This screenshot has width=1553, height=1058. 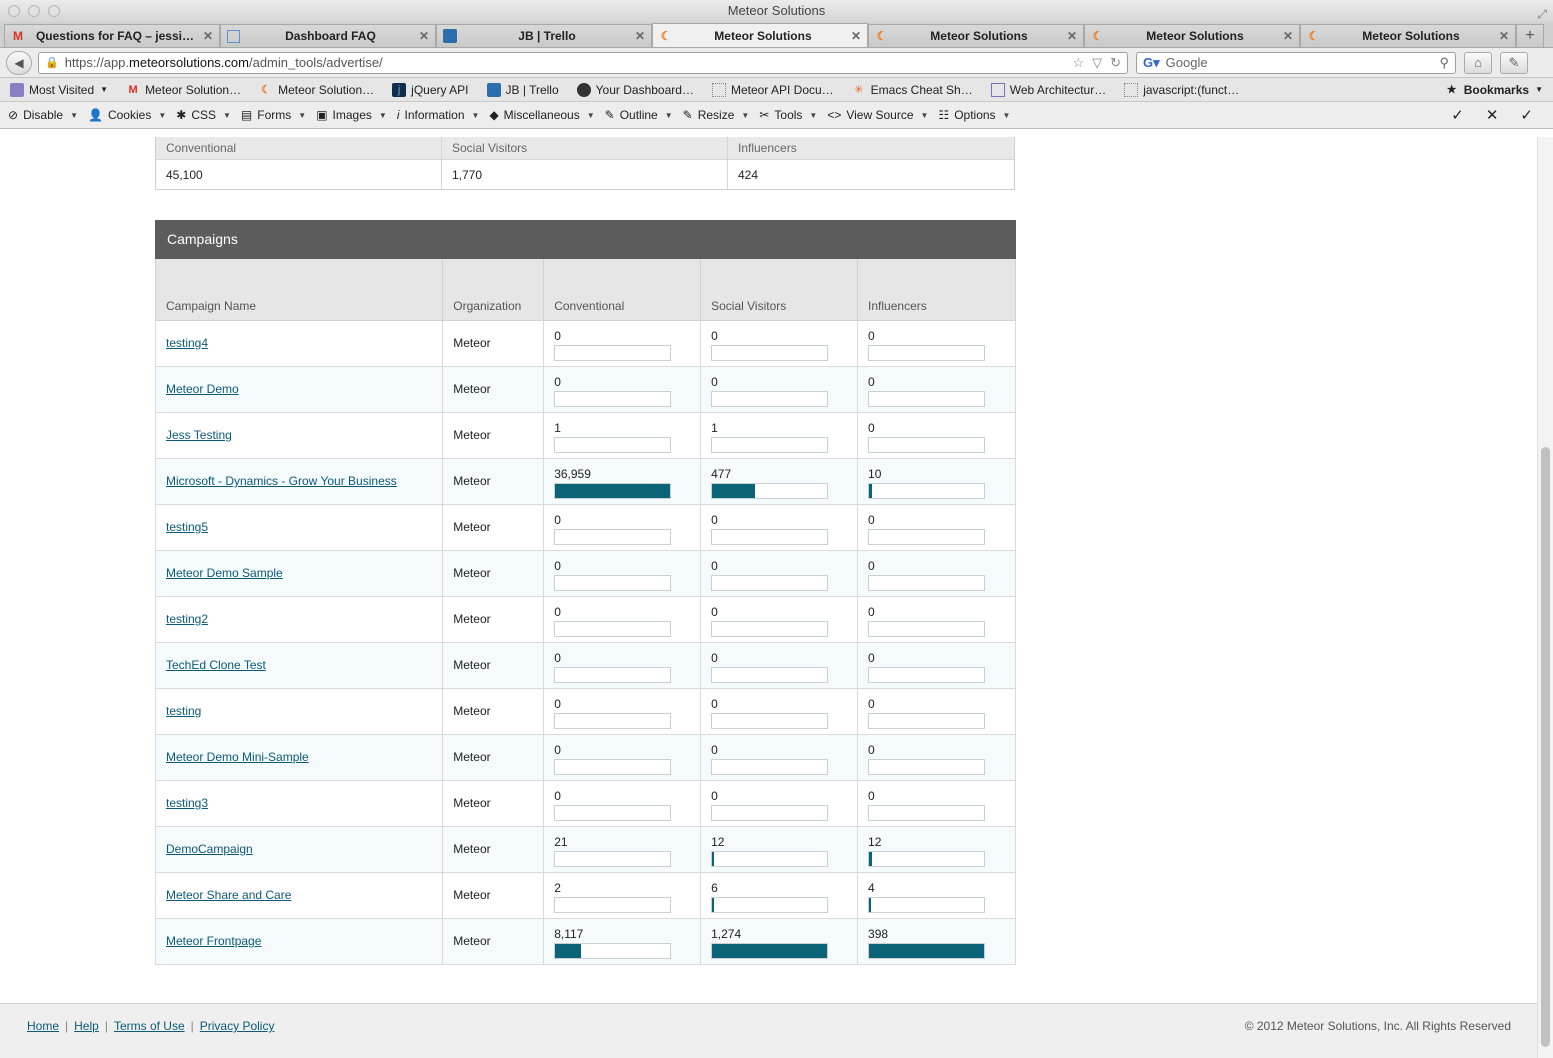 I want to click on reload-icon: ↻, so click(x=1115, y=63).